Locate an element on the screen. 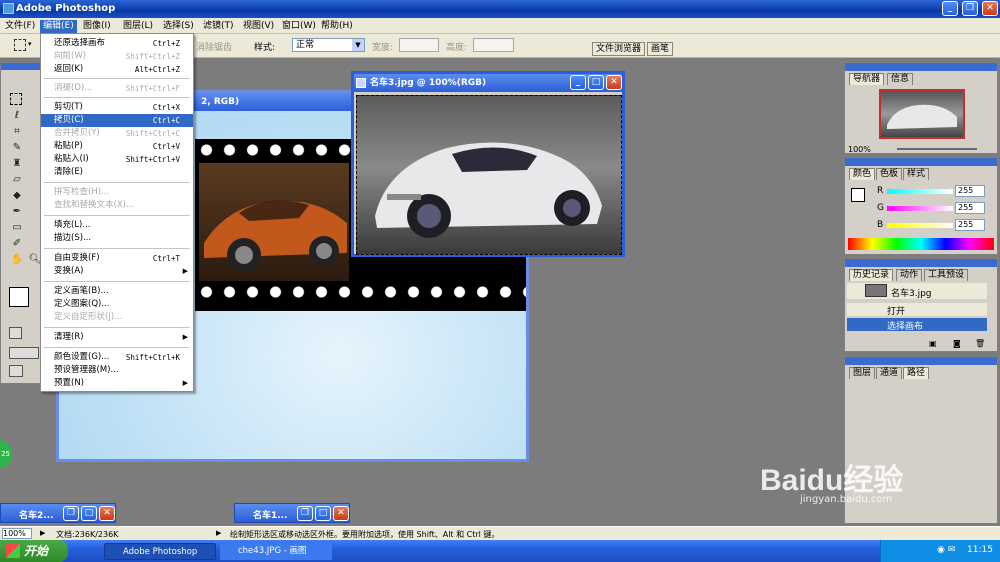 Image resolution: width=1000 pixels, height=562 pixels. minimized-document-2: 名车1... ❐ □ ✕ is located at coordinates (292, 513).